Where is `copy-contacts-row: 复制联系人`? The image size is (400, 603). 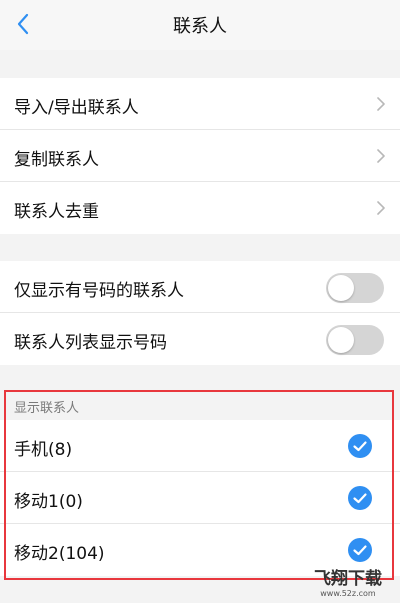 copy-contacts-row: 复制联系人 is located at coordinates (200, 156).